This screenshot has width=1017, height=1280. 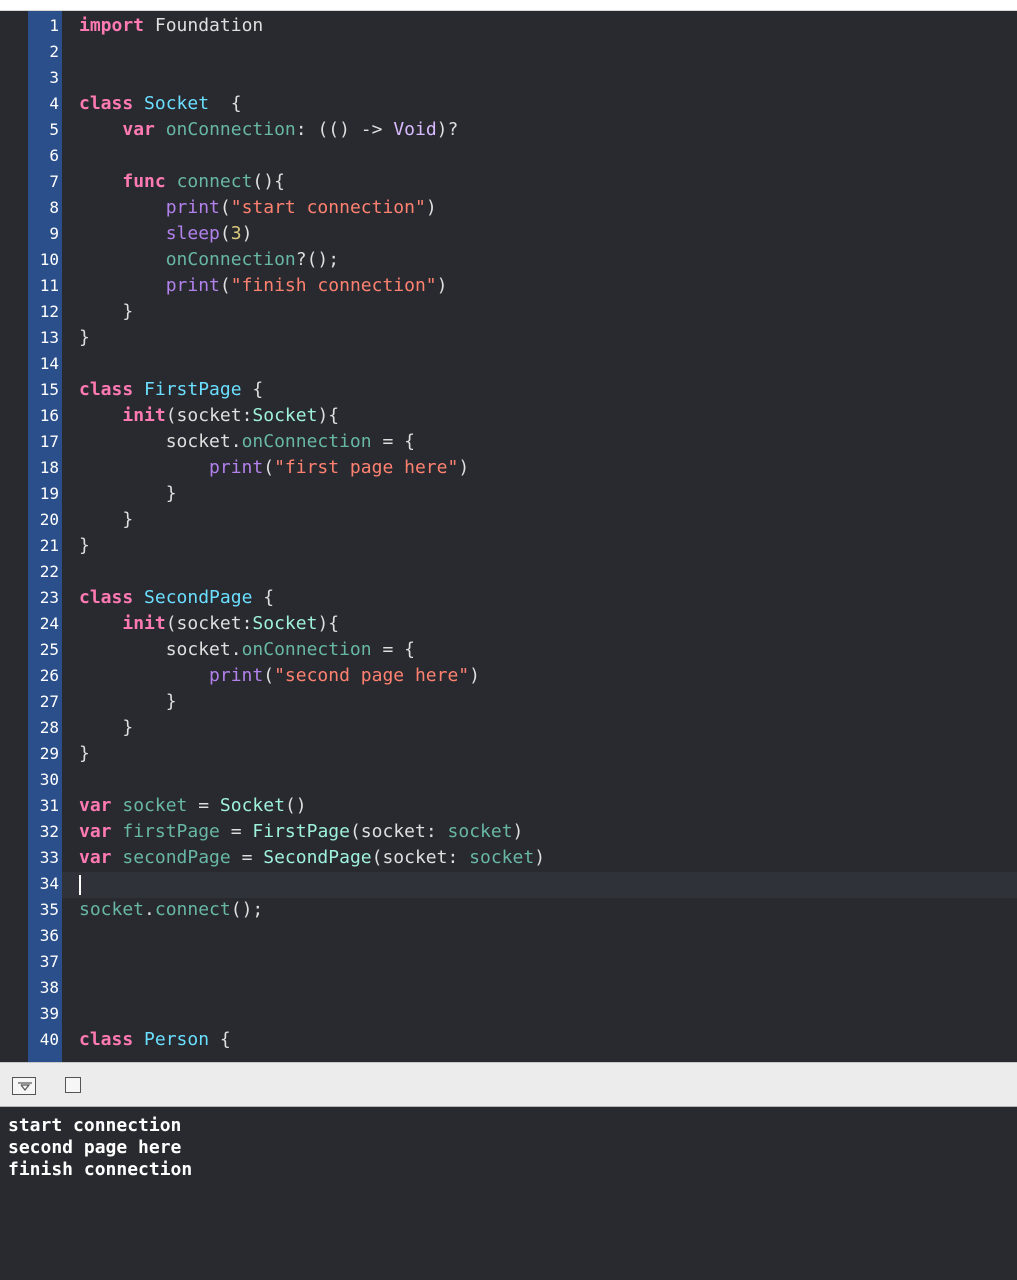 I want to click on code-line: var socket = Socket(), so click(x=193, y=806).